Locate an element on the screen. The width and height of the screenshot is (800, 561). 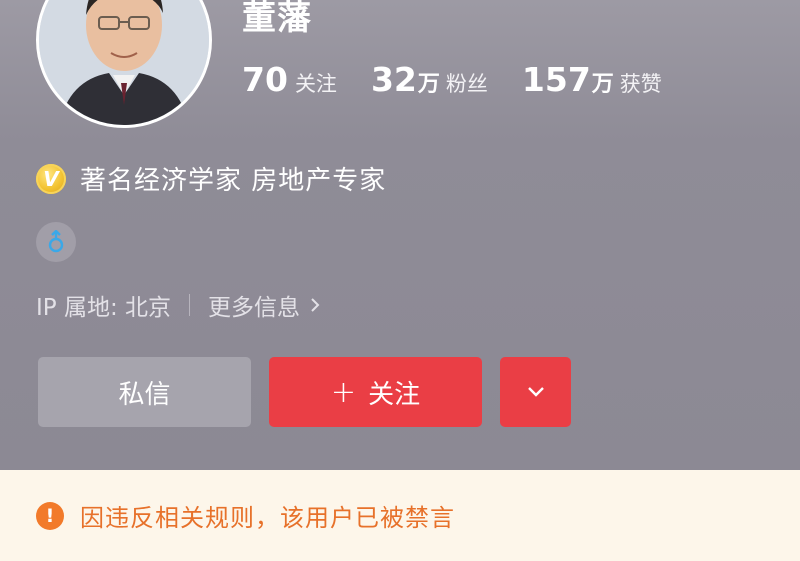
more-options-button is located at coordinates (535, 392).